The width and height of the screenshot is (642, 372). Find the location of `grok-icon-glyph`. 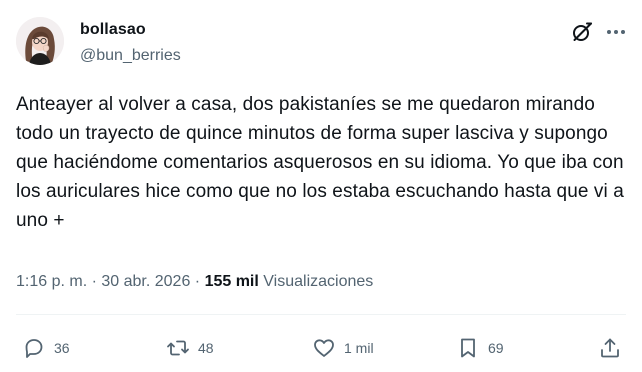

grok-icon-glyph is located at coordinates (582, 31).